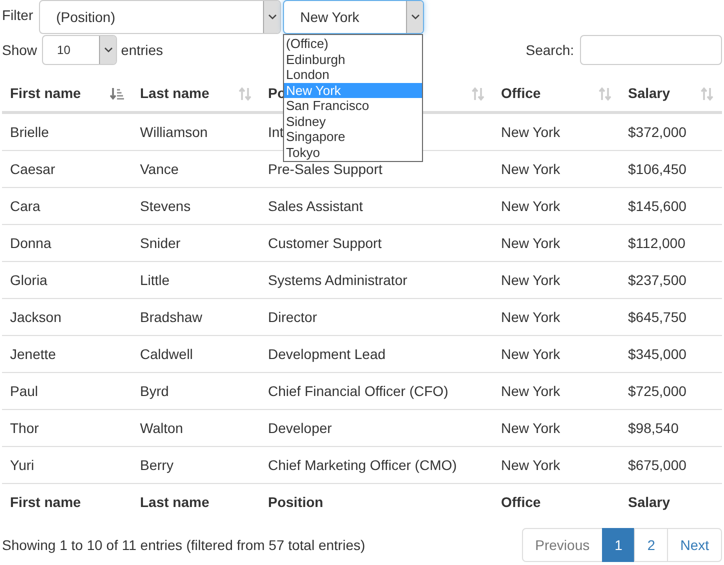 The width and height of the screenshot is (724, 565). Describe the element at coordinates (653, 428) in the screenshot. I see `table-cell-text: $98,540` at that location.